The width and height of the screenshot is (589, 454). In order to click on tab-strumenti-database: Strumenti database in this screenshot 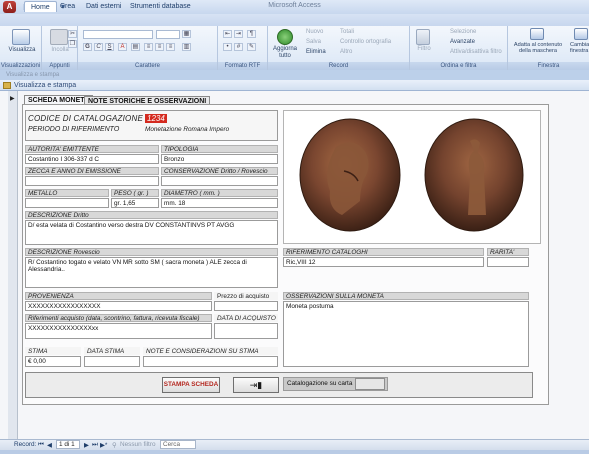, I will do `click(160, 6)`.